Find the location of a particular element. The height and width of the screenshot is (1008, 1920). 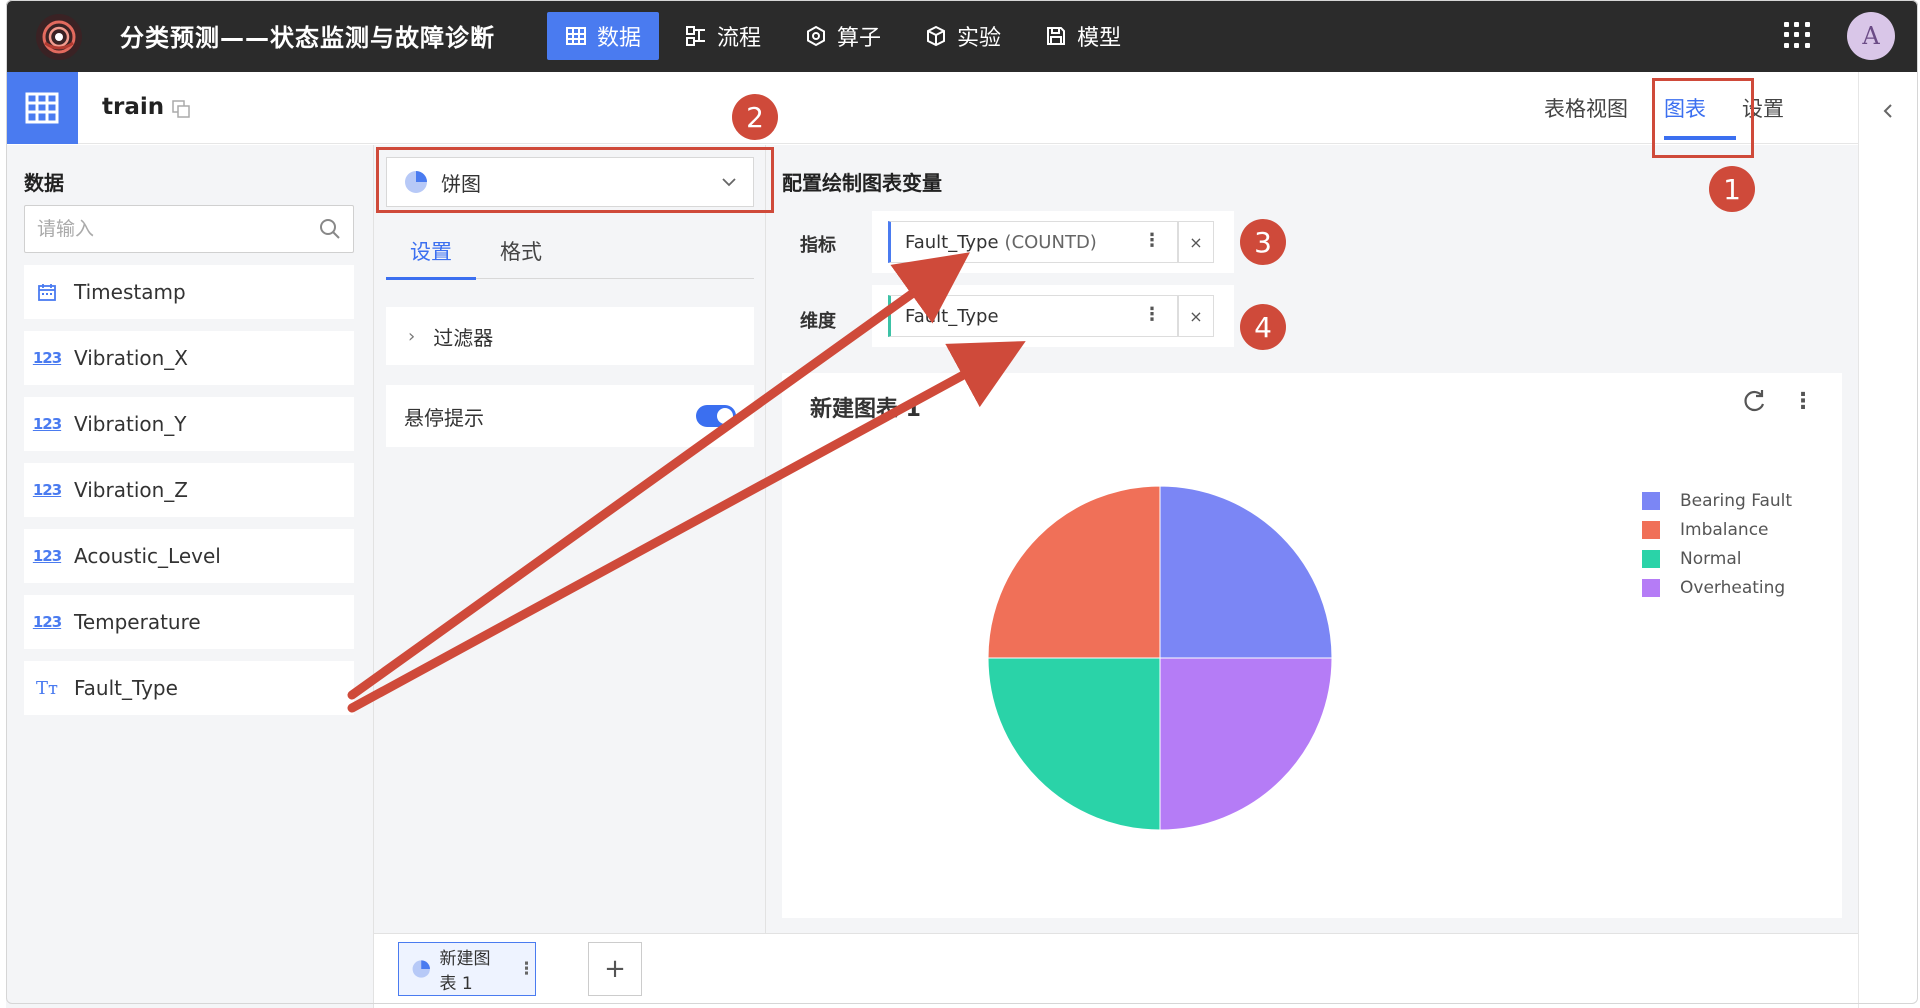

chart-legend: Bearing Fault Imbalance Normal Overheating is located at coordinates (1717, 549).